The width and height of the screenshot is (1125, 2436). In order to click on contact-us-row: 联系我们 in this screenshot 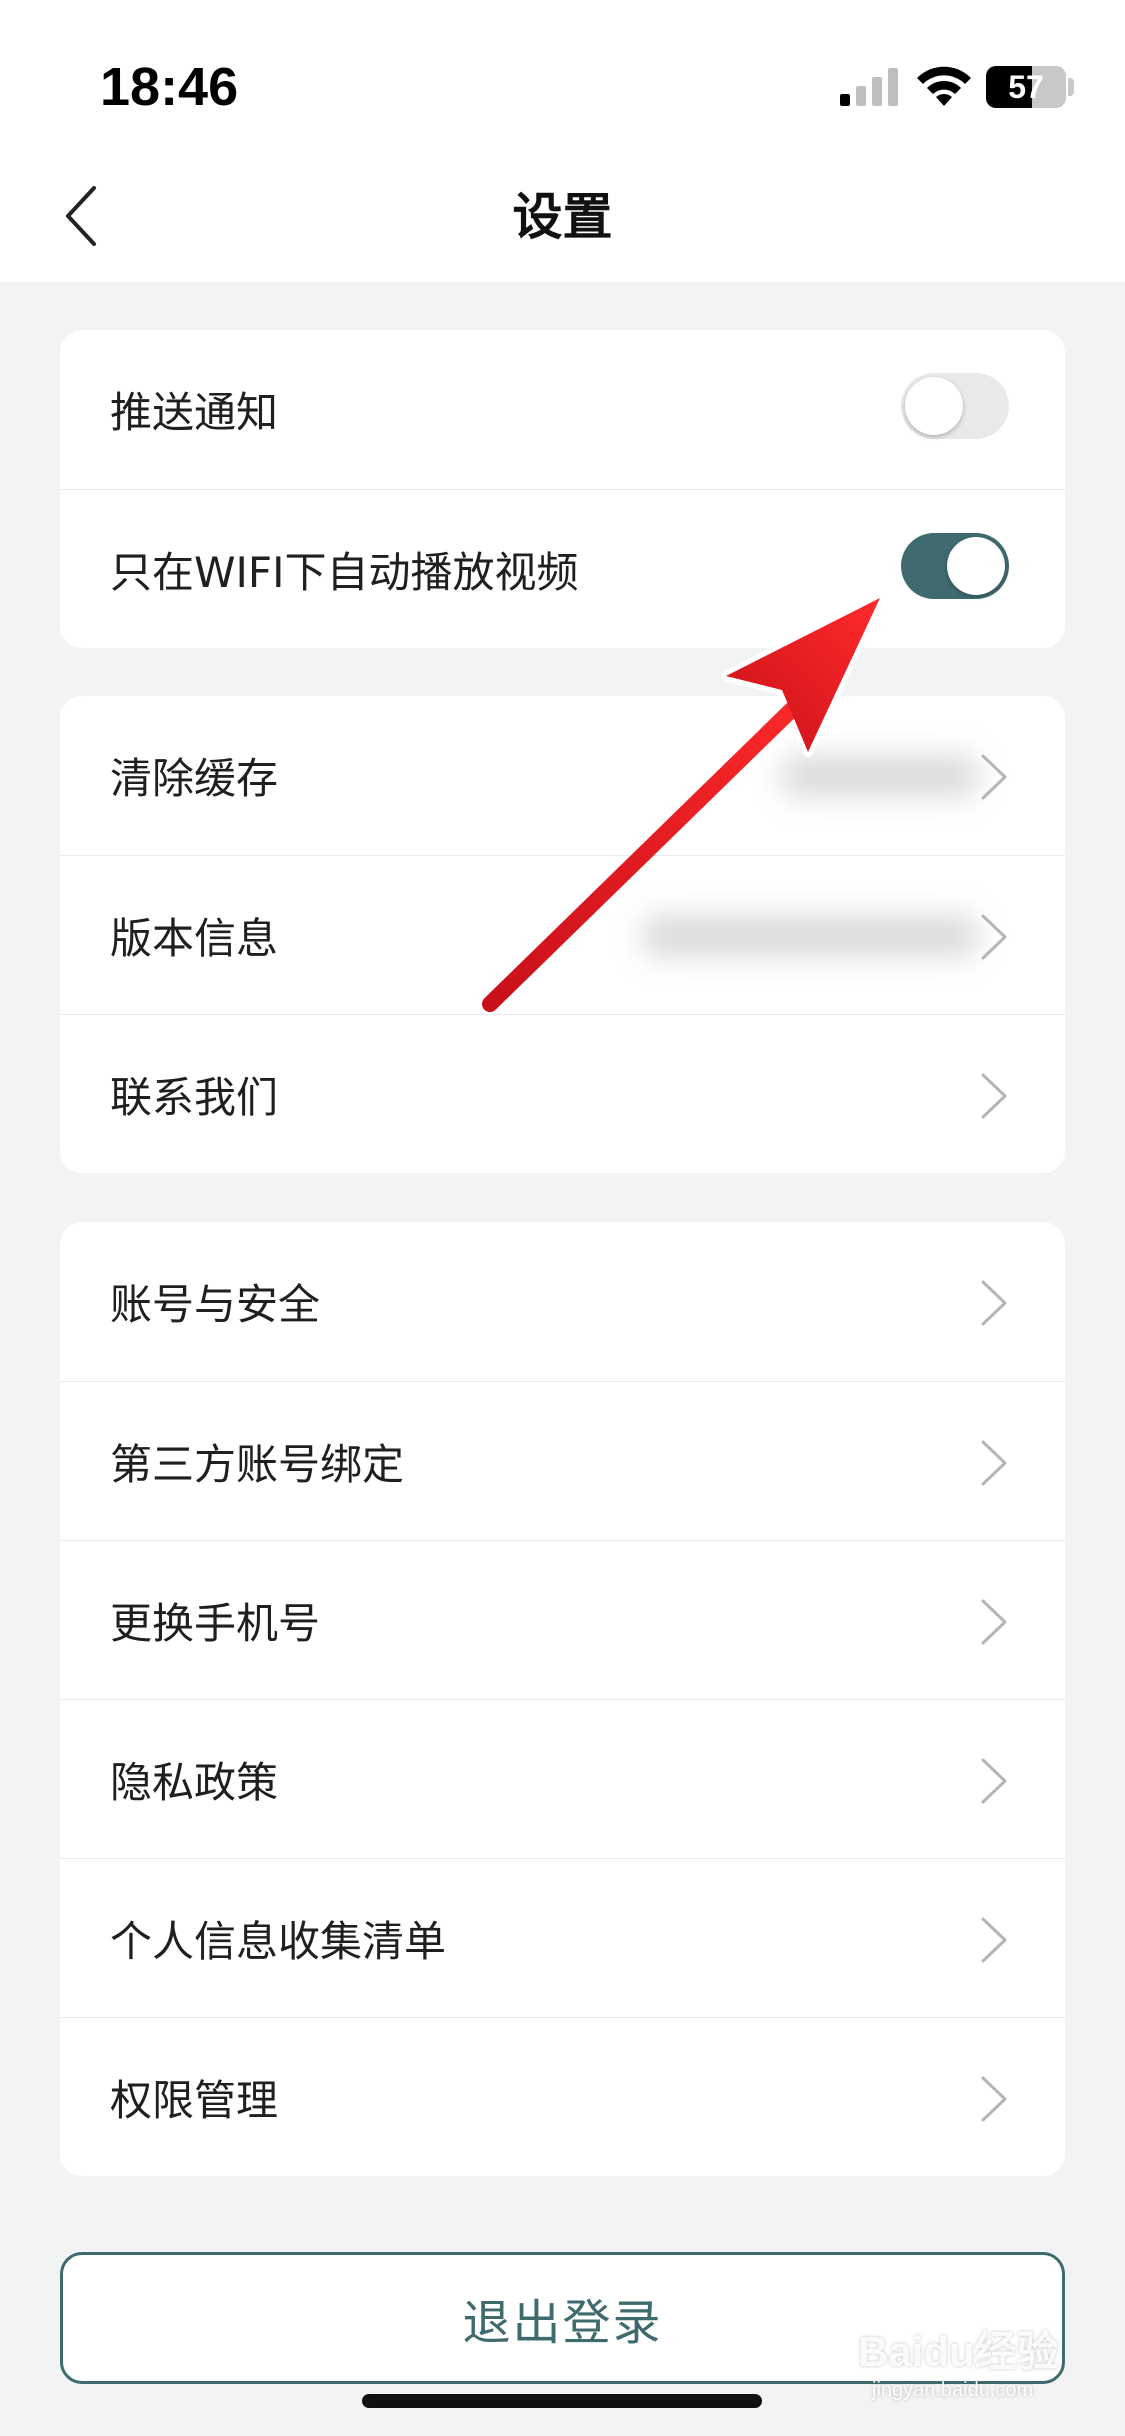, I will do `click(562, 1093)`.